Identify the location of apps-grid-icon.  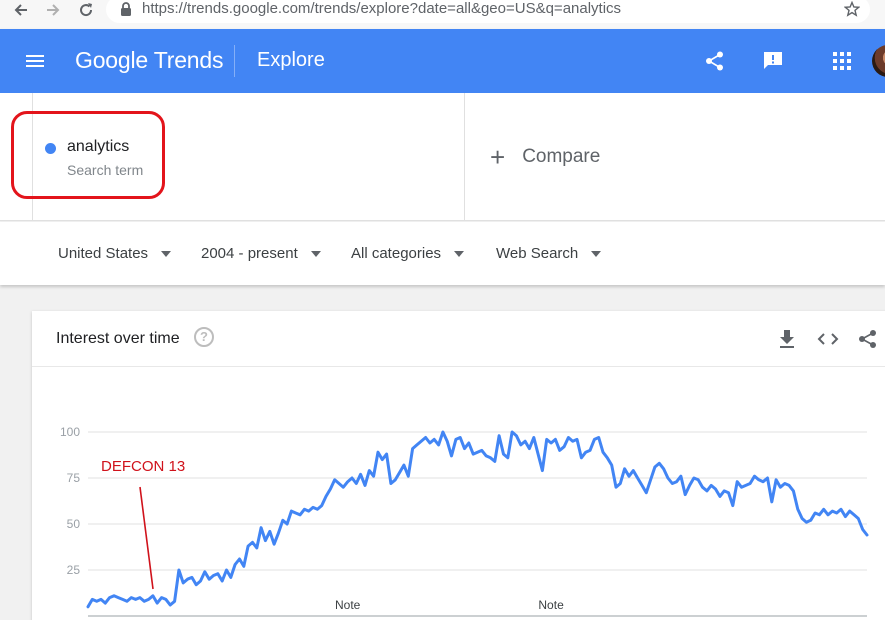
(842, 61).